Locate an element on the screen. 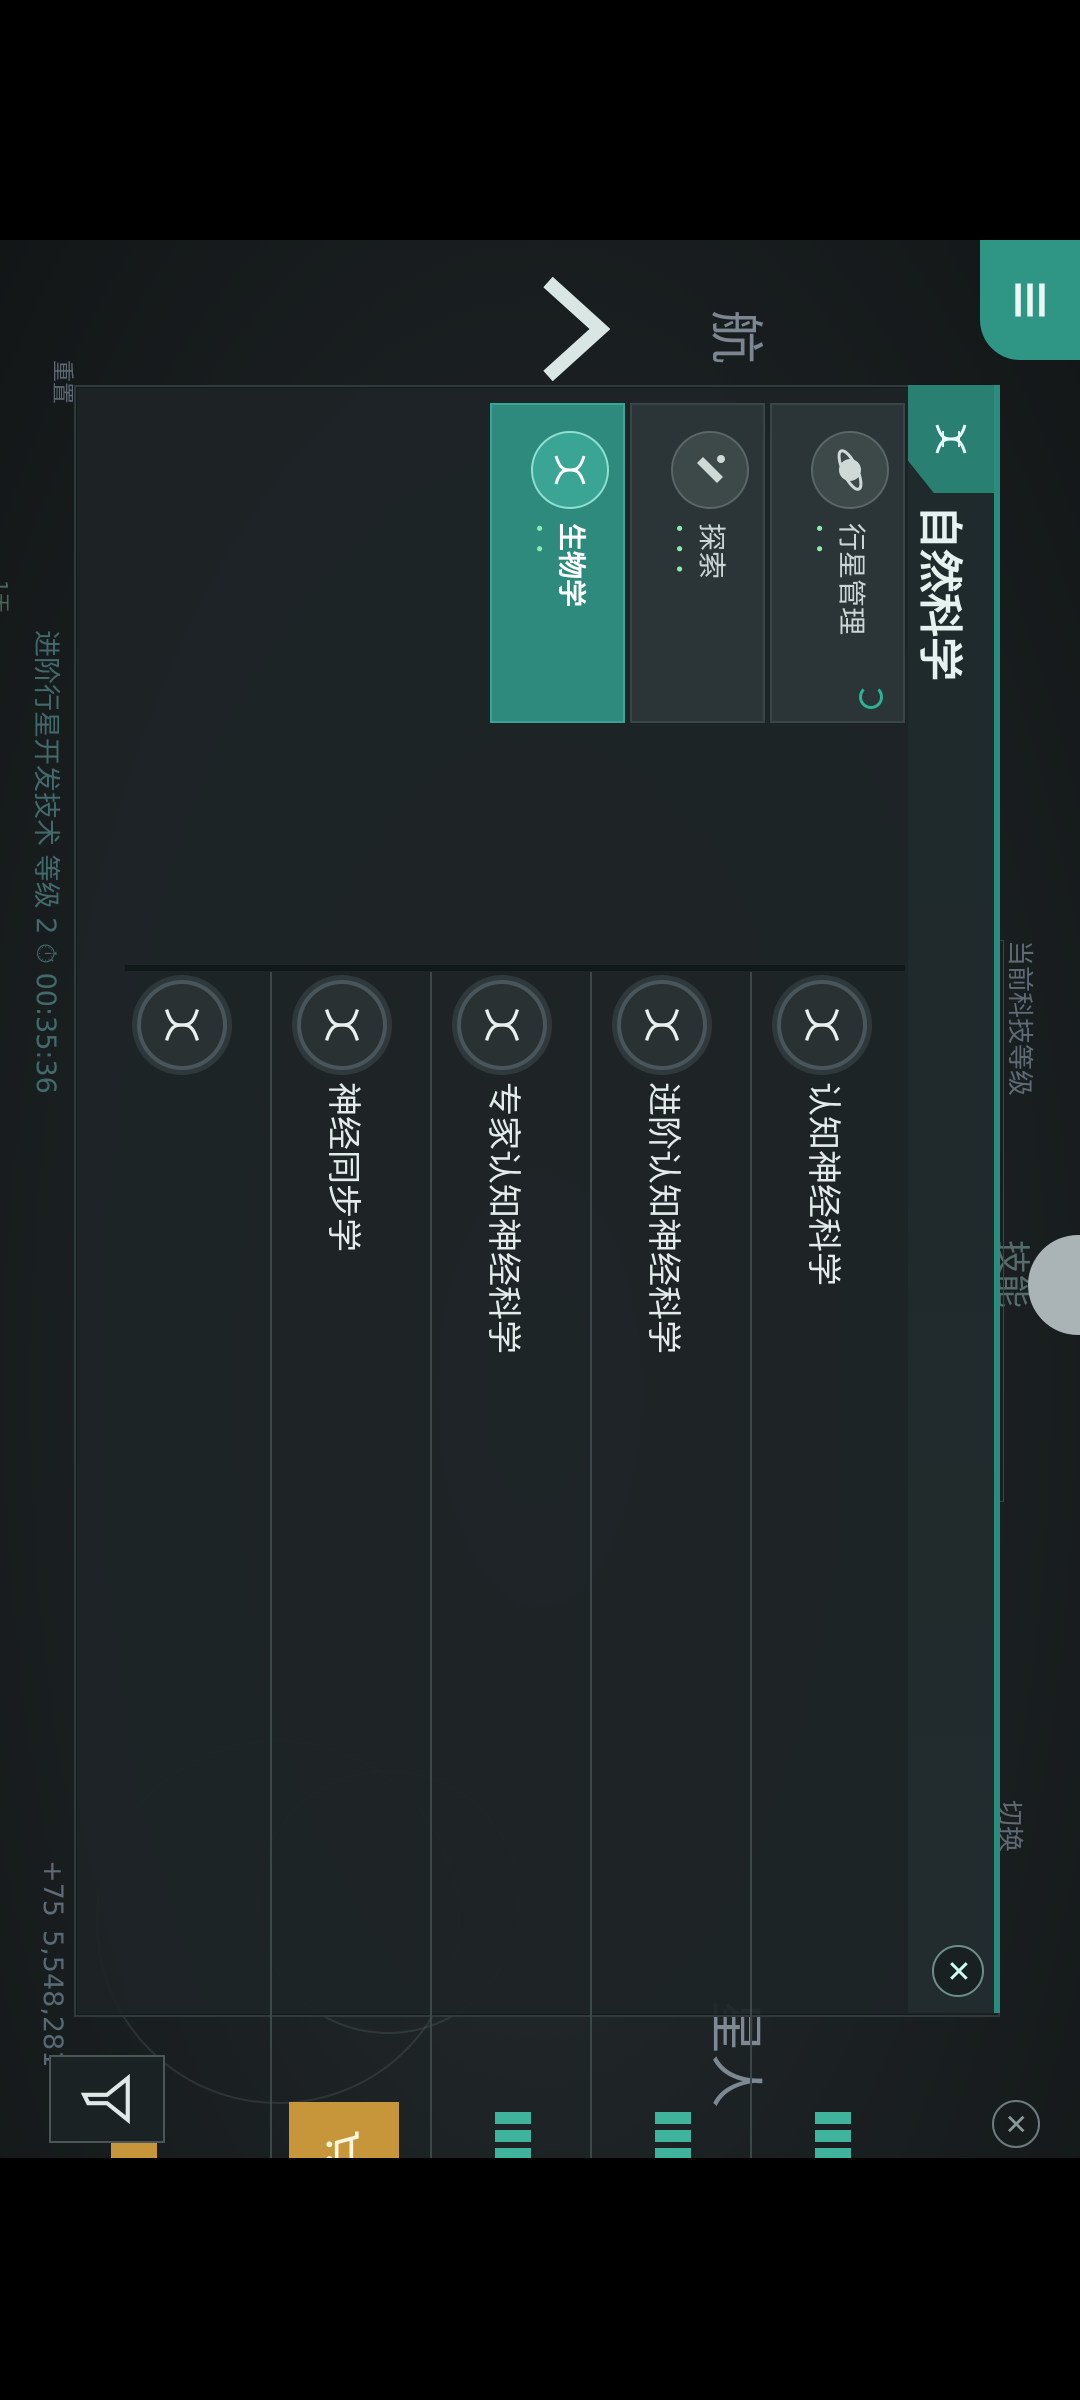 This screenshot has height=2400, width=1080. panel-title: 自然科学 is located at coordinates (939, 593).